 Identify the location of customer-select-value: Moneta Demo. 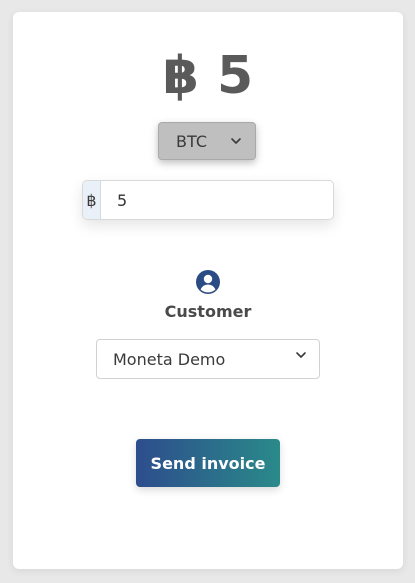
(169, 359).